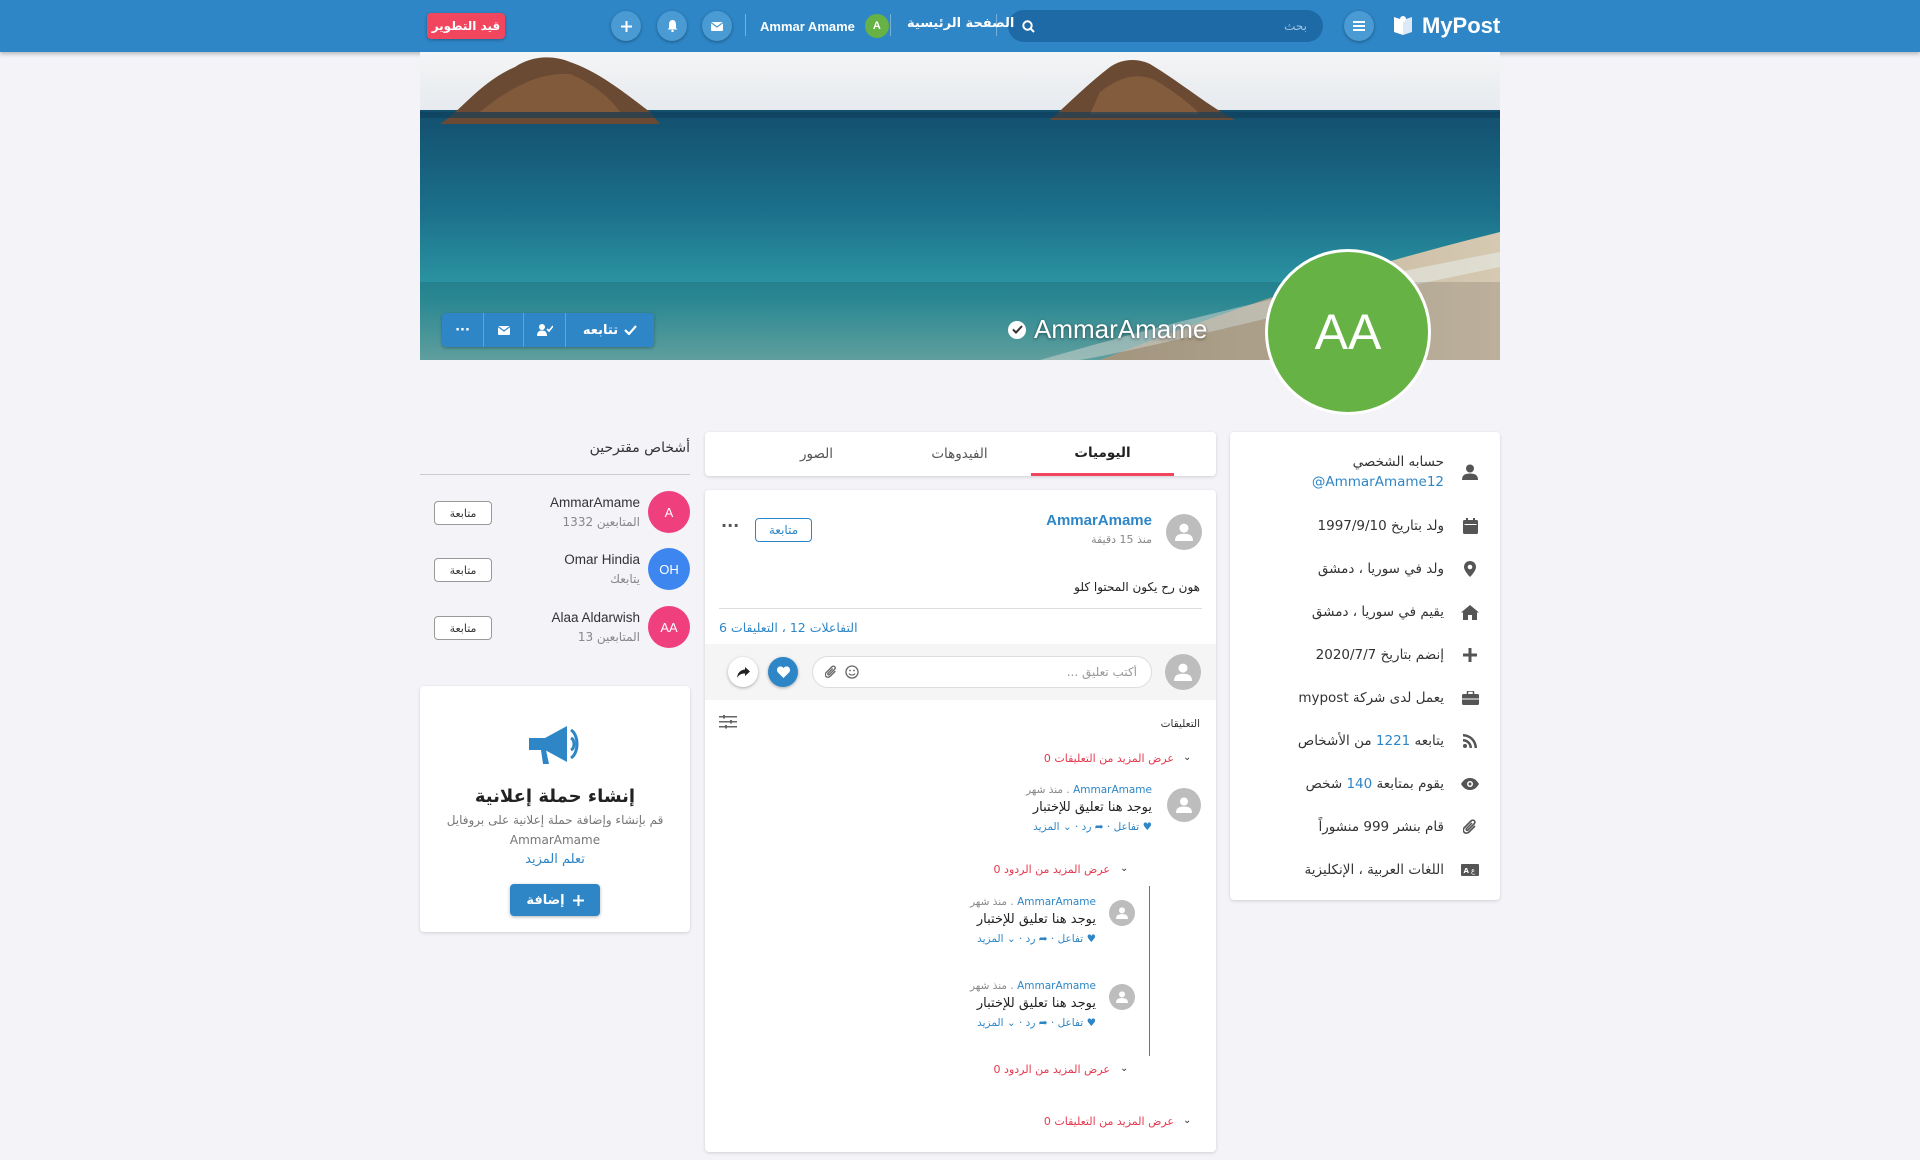  Describe the element at coordinates (1446, 26) in the screenshot. I see `app-logo: MyPost` at that location.